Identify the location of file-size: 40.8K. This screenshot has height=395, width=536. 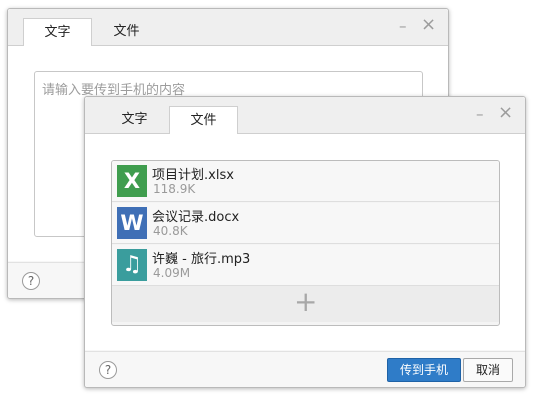
(170, 231).